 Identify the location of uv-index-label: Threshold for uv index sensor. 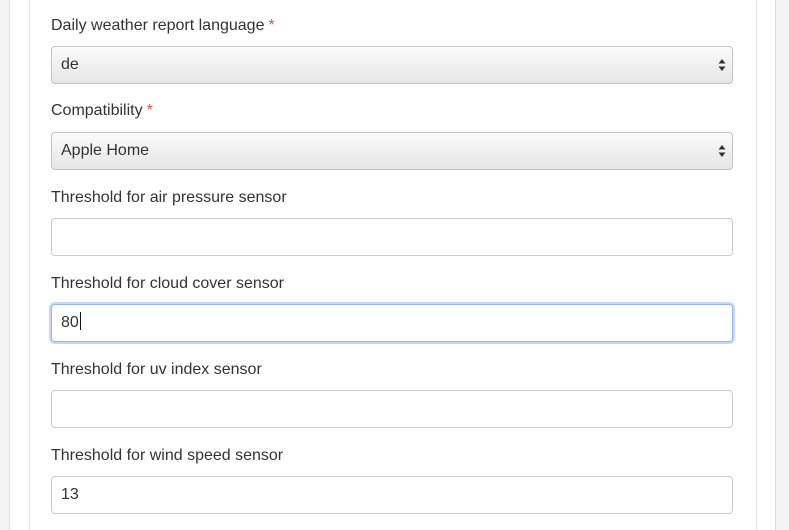
(156, 369).